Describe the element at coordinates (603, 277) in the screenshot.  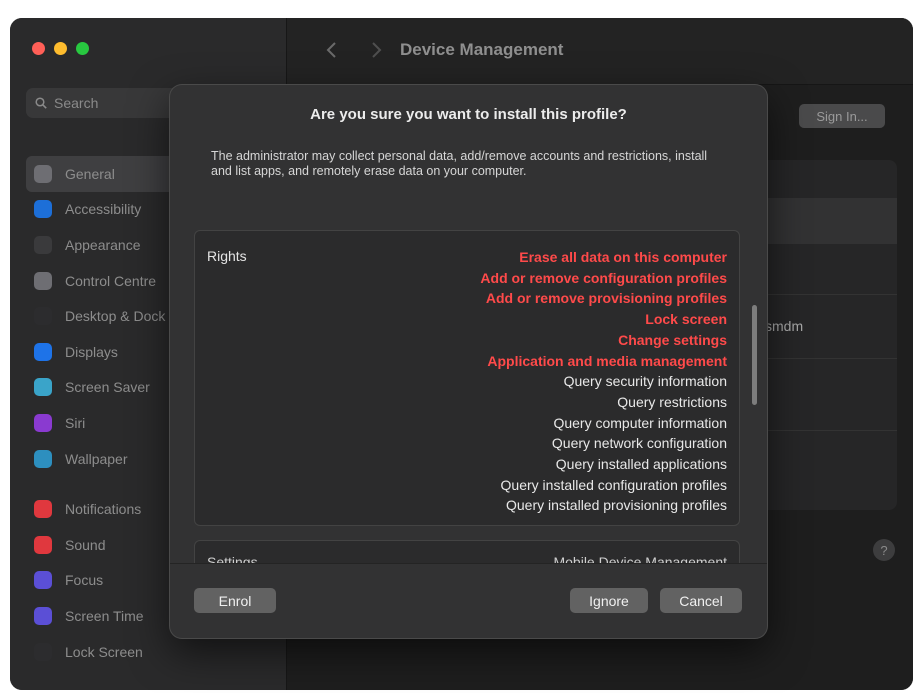
I see `right-item: Add or remove configuration profiles` at that location.